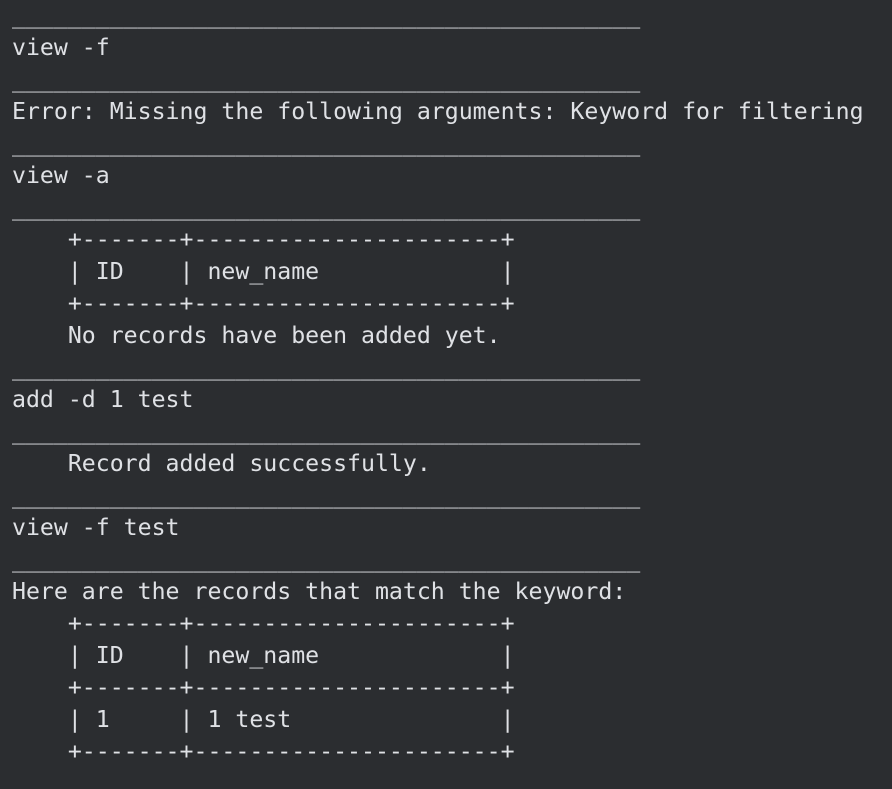 The width and height of the screenshot is (892, 789). What do you see at coordinates (103, 399) in the screenshot?
I see `command-line: add -d 1 test` at bounding box center [103, 399].